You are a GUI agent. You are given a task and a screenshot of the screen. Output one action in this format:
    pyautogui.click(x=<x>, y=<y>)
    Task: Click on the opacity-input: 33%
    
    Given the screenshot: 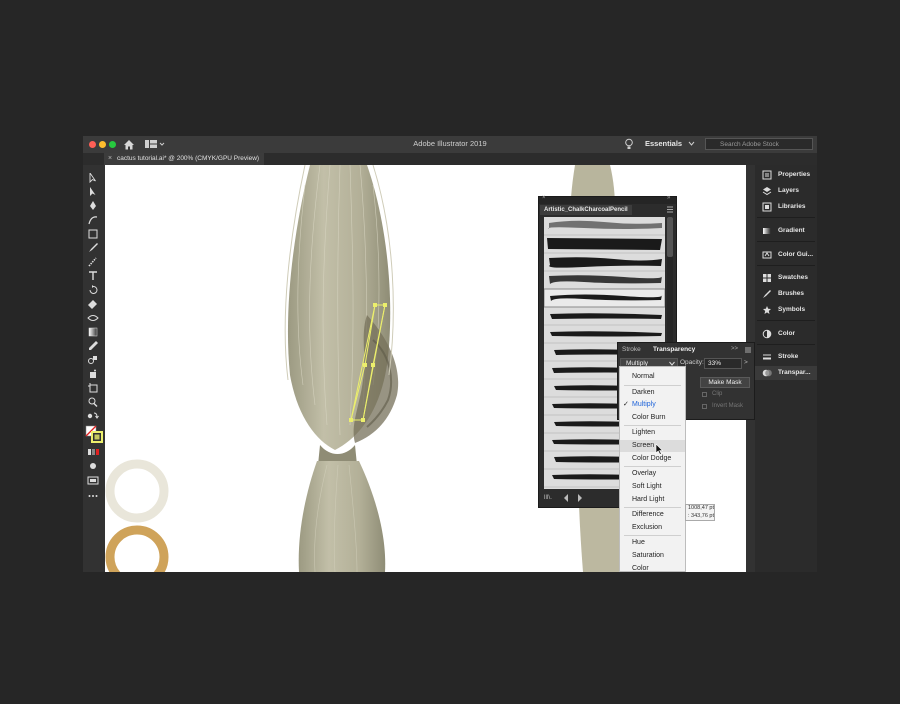 What is the action you would take?
    pyautogui.click(x=723, y=363)
    